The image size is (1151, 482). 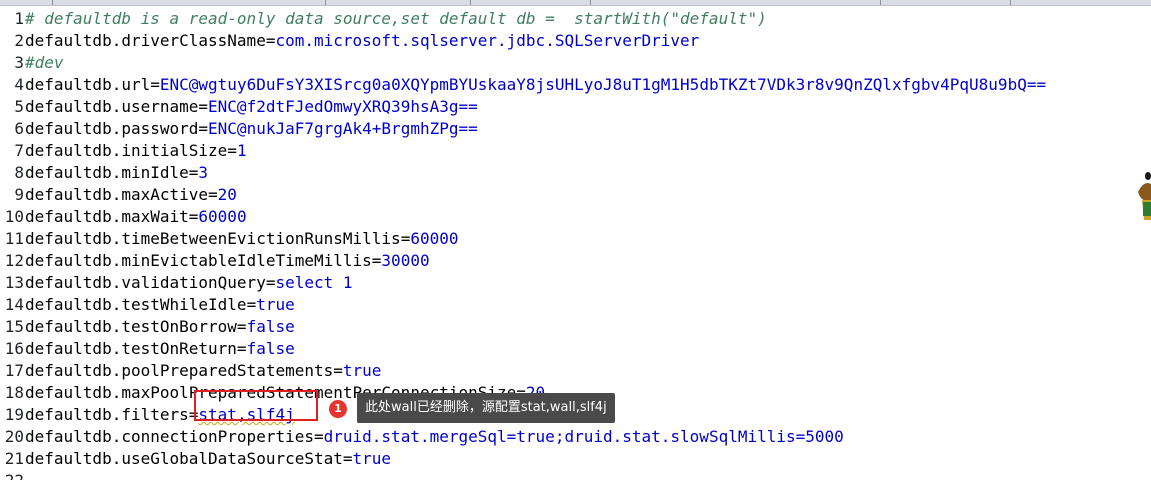 What do you see at coordinates (575, 63) in the screenshot?
I see `code-line: 3#dev` at bounding box center [575, 63].